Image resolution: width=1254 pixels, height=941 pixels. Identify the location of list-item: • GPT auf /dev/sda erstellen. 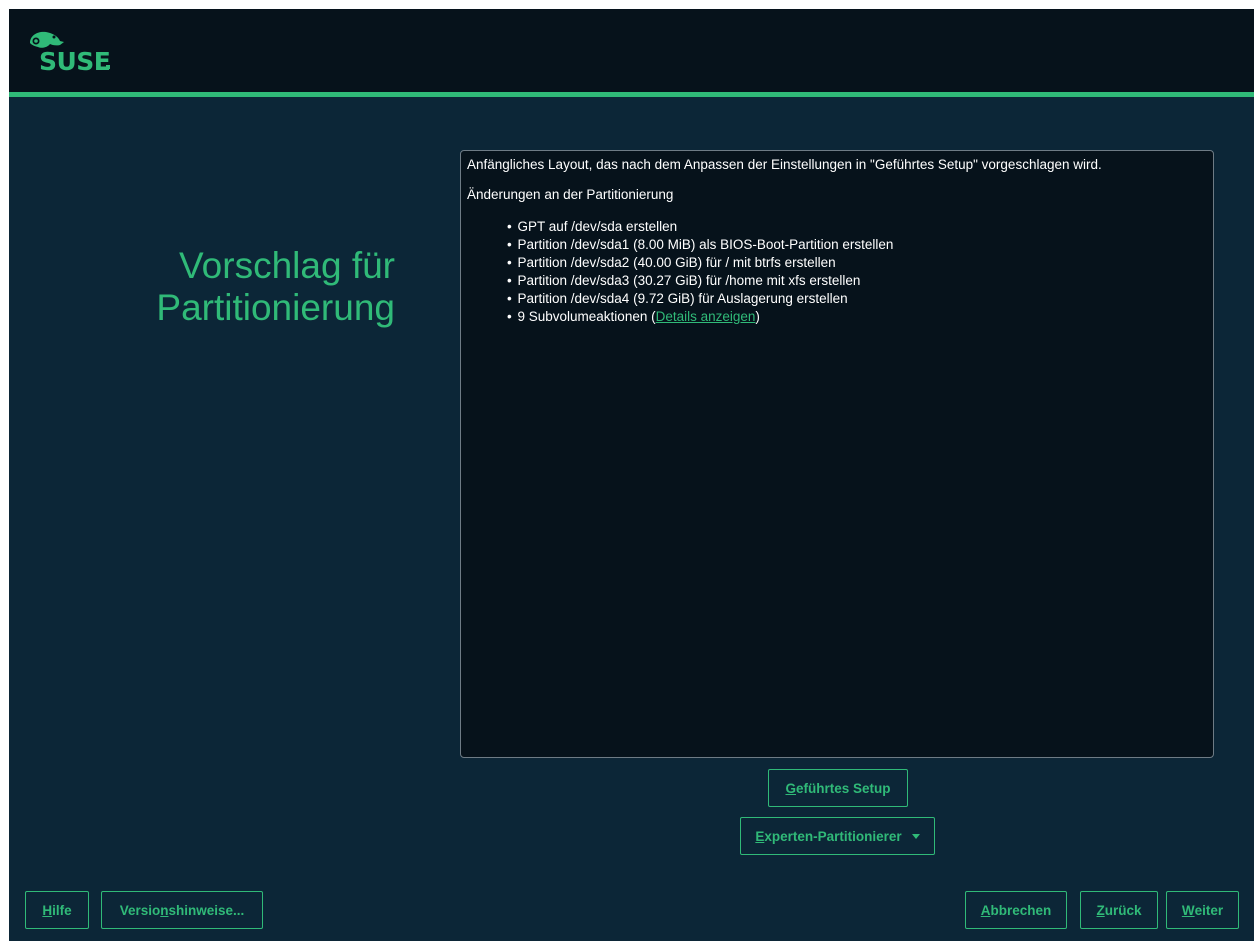
(592, 226).